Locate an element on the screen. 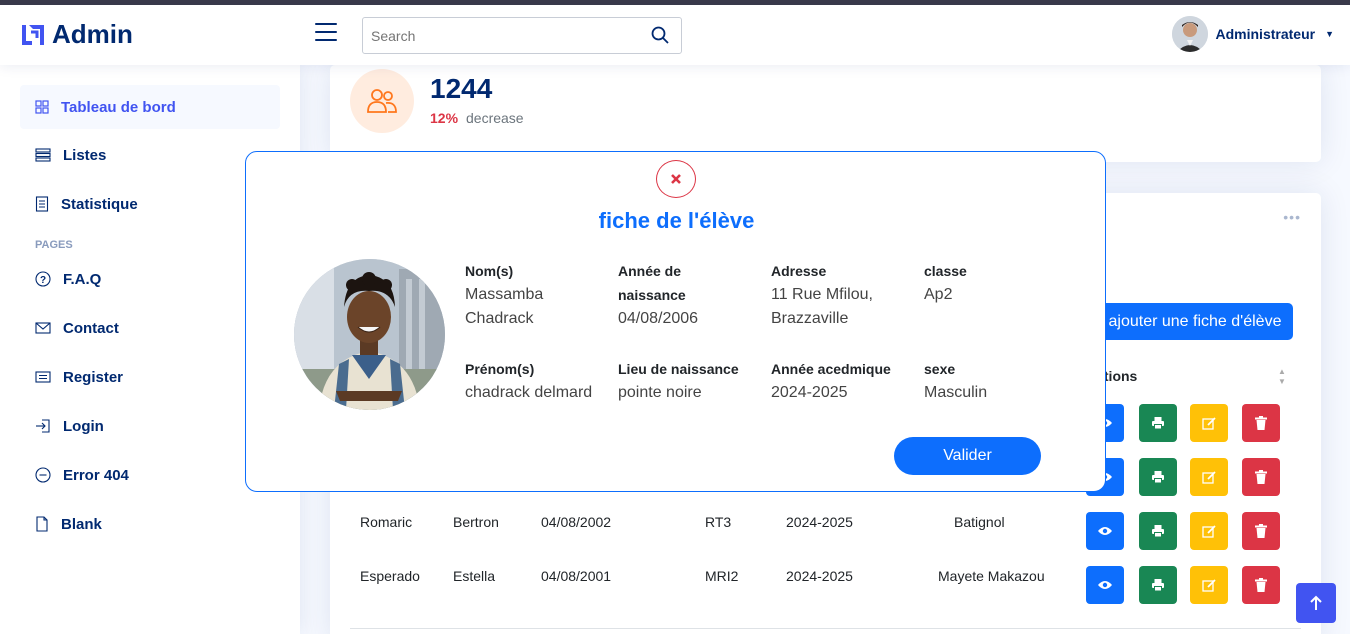 The height and width of the screenshot is (634, 1350). field-value: Ap2 is located at coordinates (938, 294).